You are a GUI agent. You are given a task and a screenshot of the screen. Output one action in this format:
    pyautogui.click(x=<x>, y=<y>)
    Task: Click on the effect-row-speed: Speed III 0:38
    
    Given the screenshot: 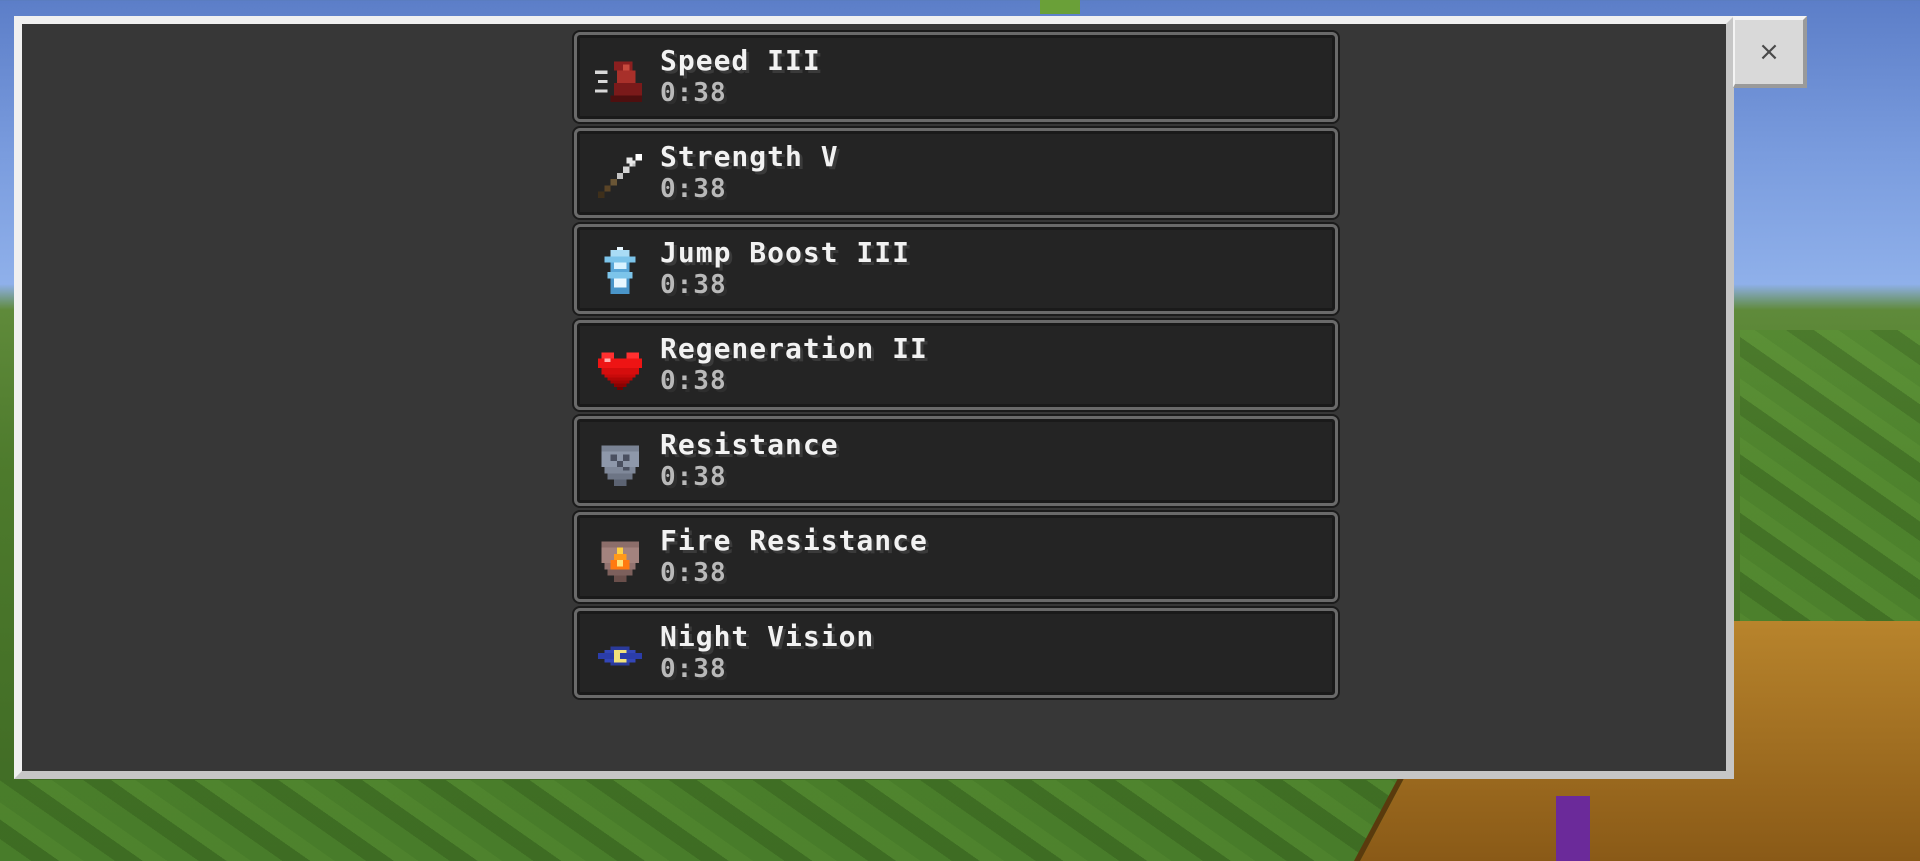 What is the action you would take?
    pyautogui.click(x=956, y=77)
    